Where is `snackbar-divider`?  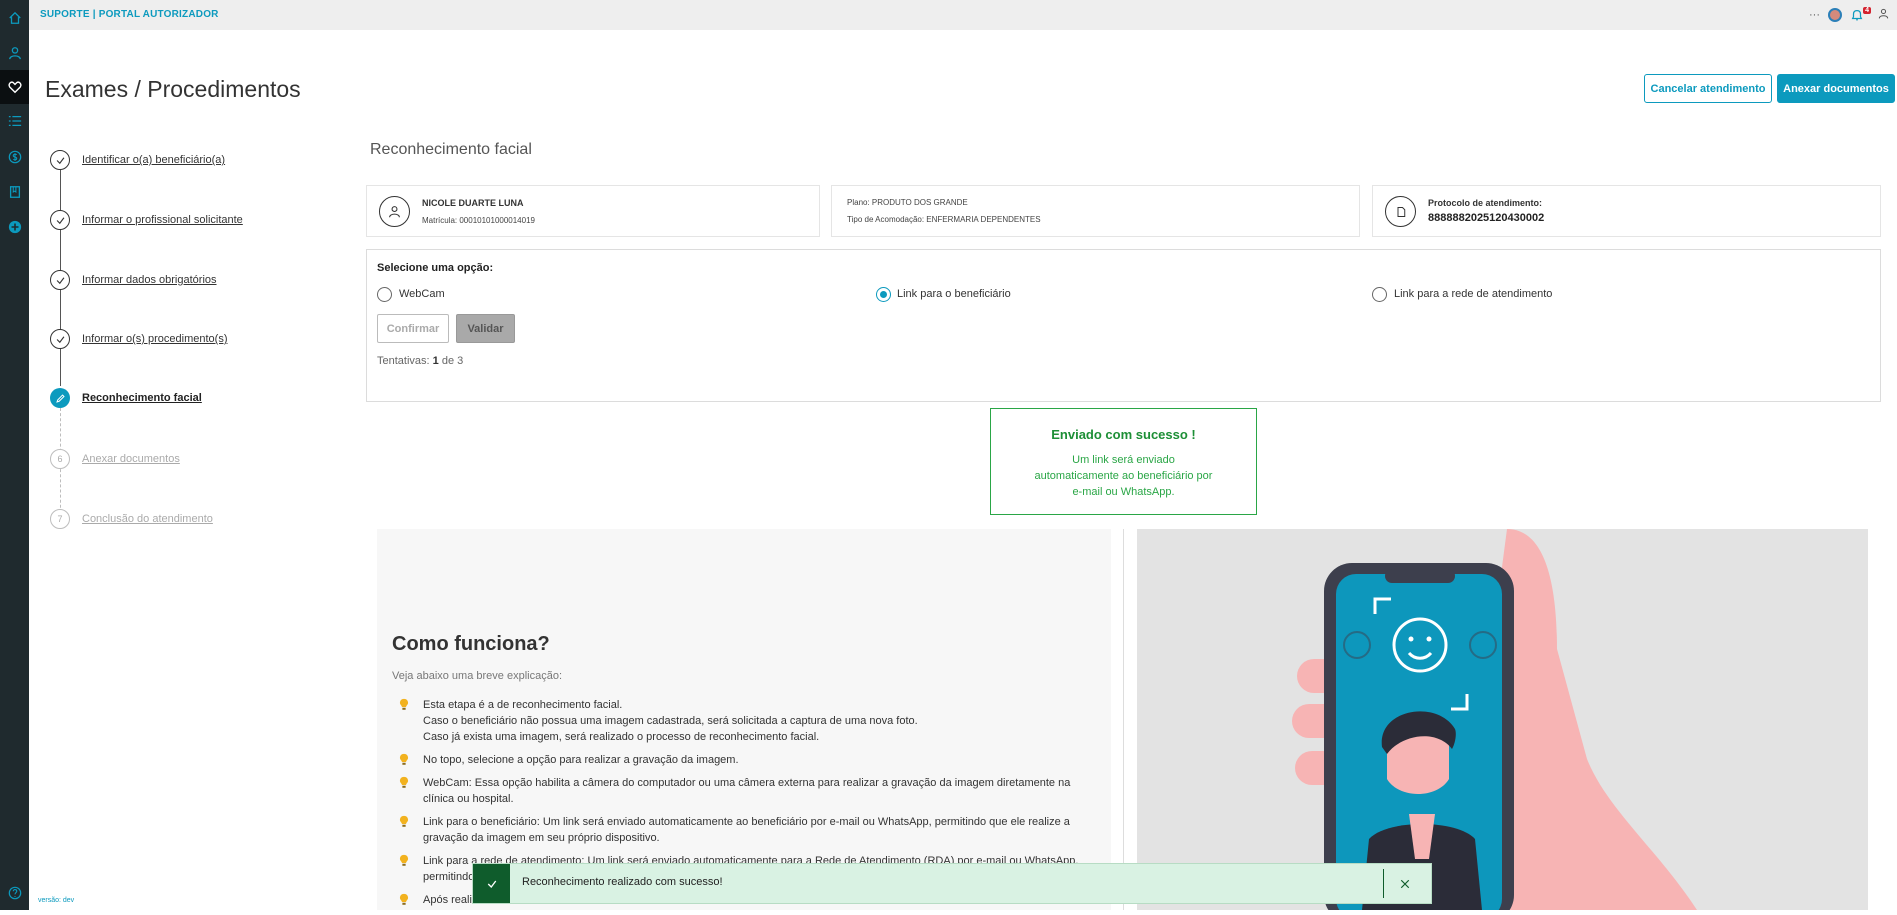 snackbar-divider is located at coordinates (1383, 883).